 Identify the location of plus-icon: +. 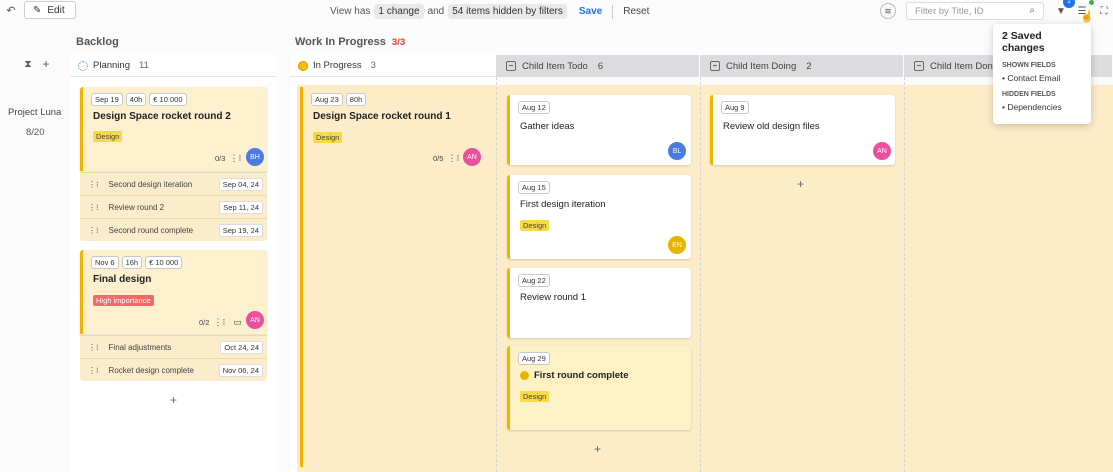
(46, 64).